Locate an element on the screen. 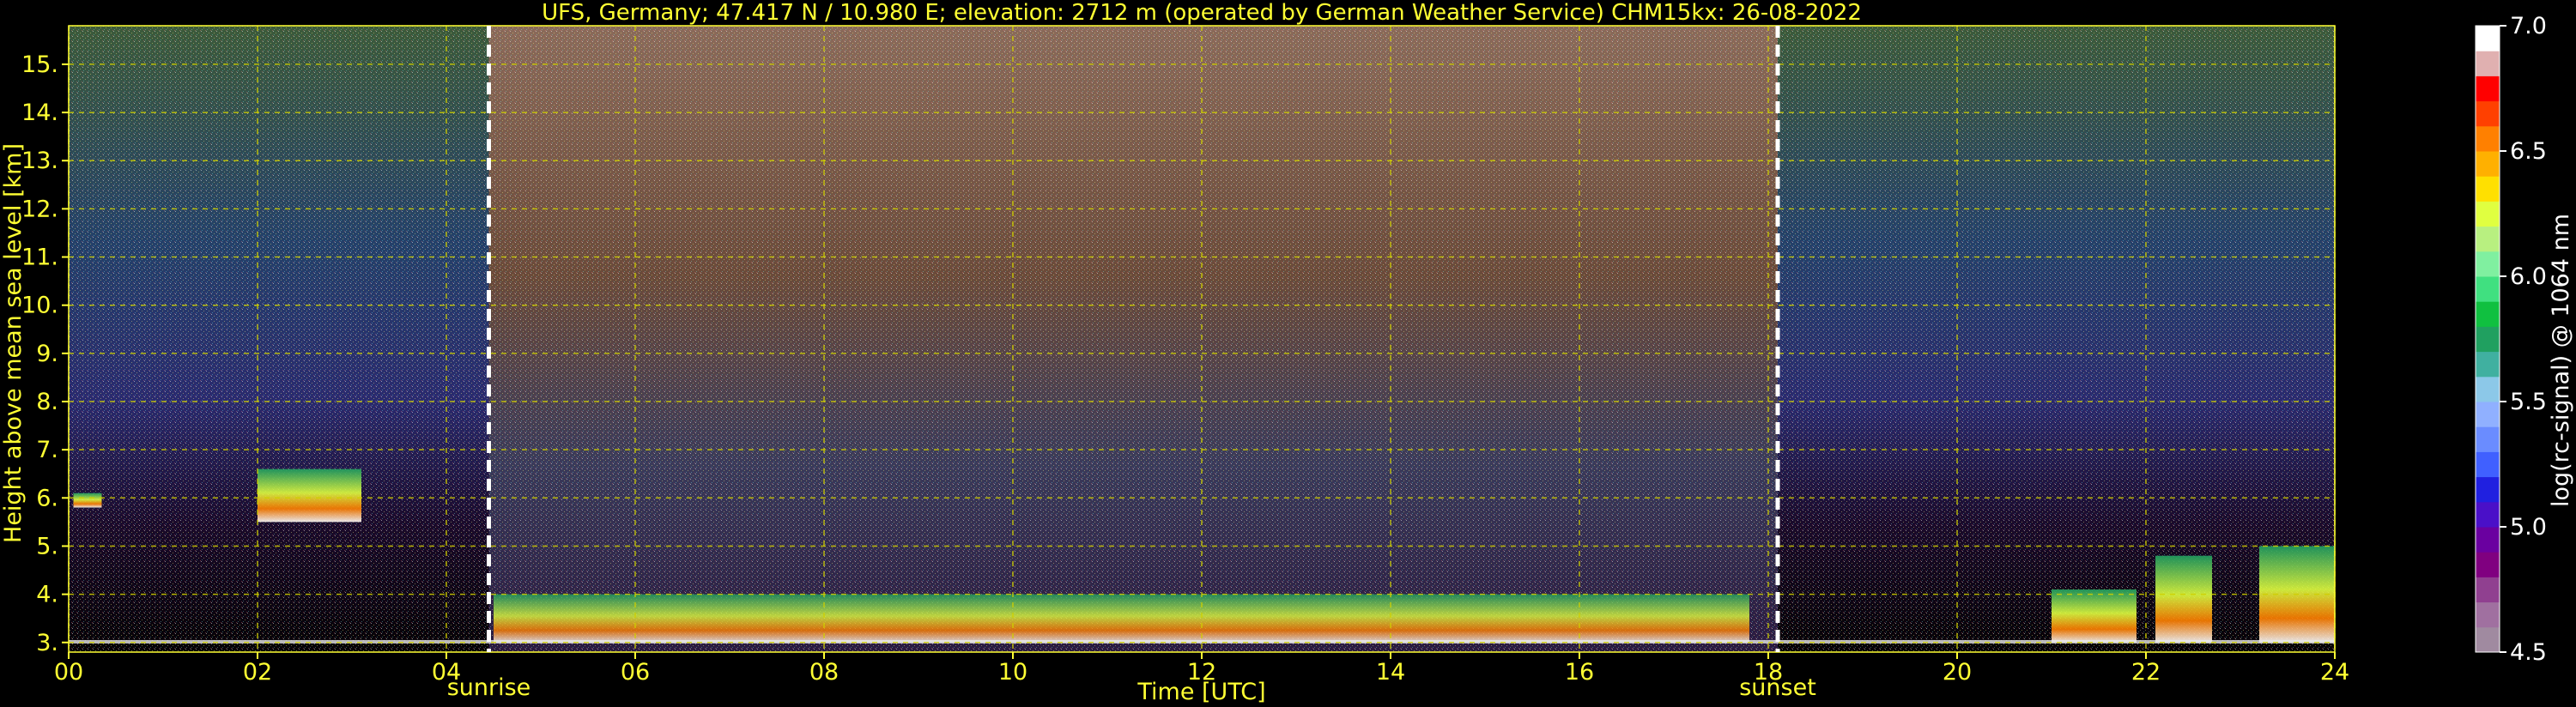  y-tick-label: 13. is located at coordinates (39, 161).